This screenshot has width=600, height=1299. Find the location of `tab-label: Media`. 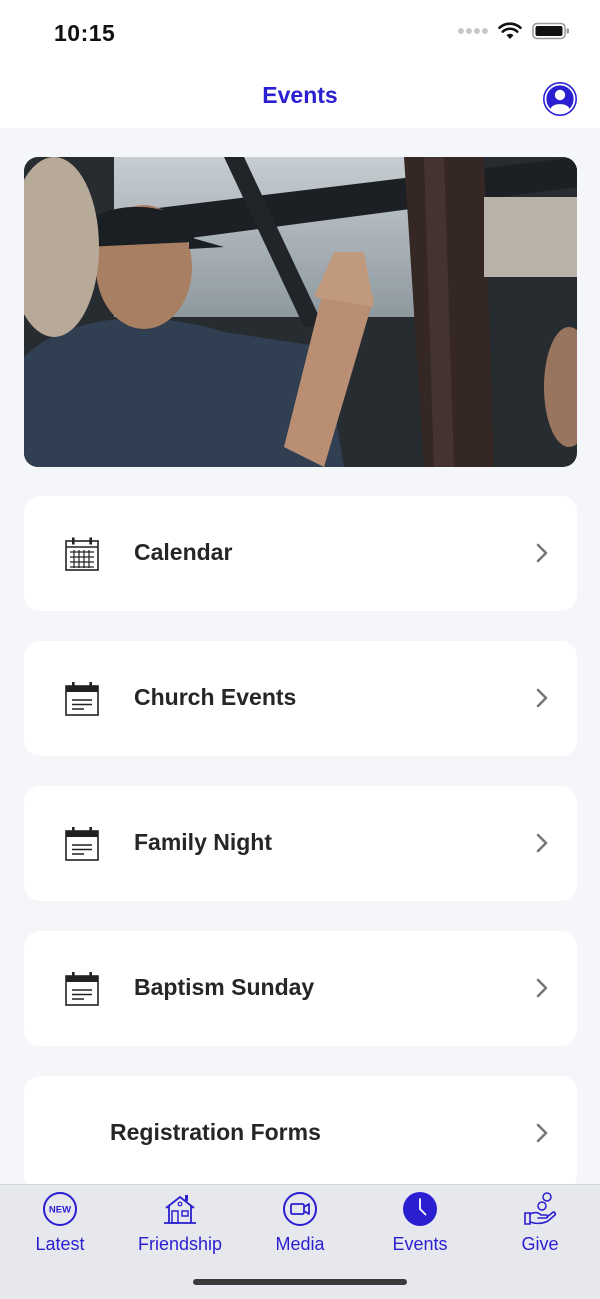

tab-label: Media is located at coordinates (300, 1244).